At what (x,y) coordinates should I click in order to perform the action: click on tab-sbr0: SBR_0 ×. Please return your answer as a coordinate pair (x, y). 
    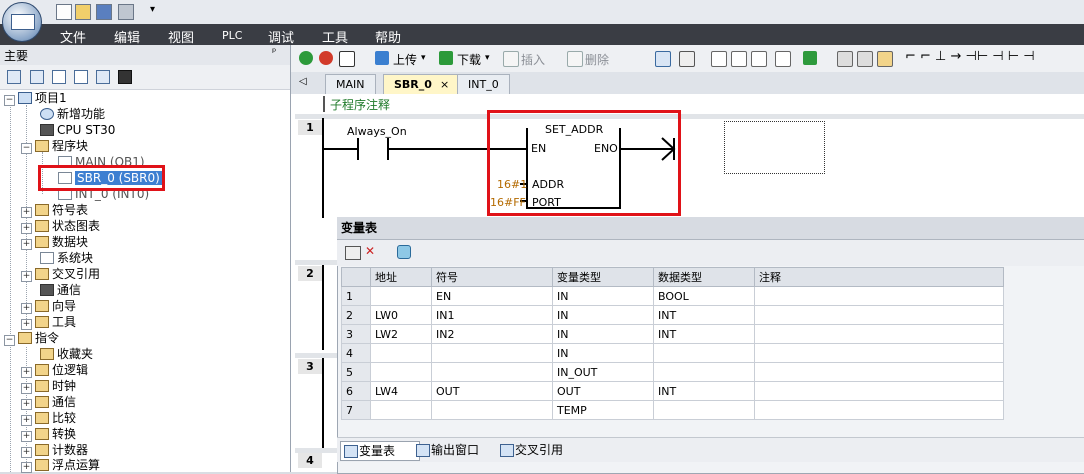
    Looking at the image, I should click on (422, 84).